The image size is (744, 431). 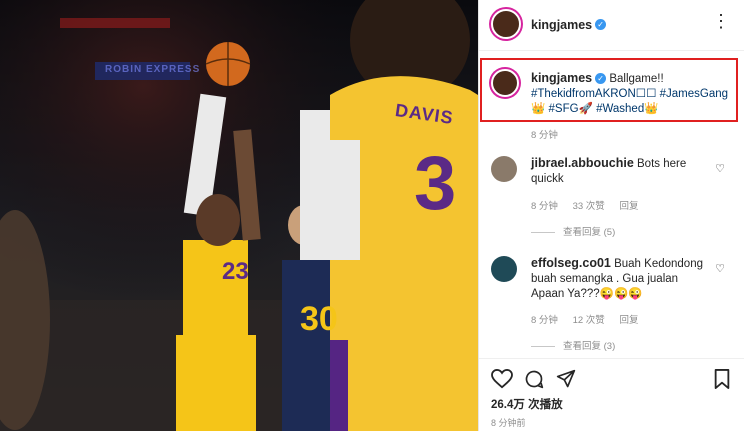 I want to click on view-replies-label: 查看回复 (5), so click(x=589, y=232).